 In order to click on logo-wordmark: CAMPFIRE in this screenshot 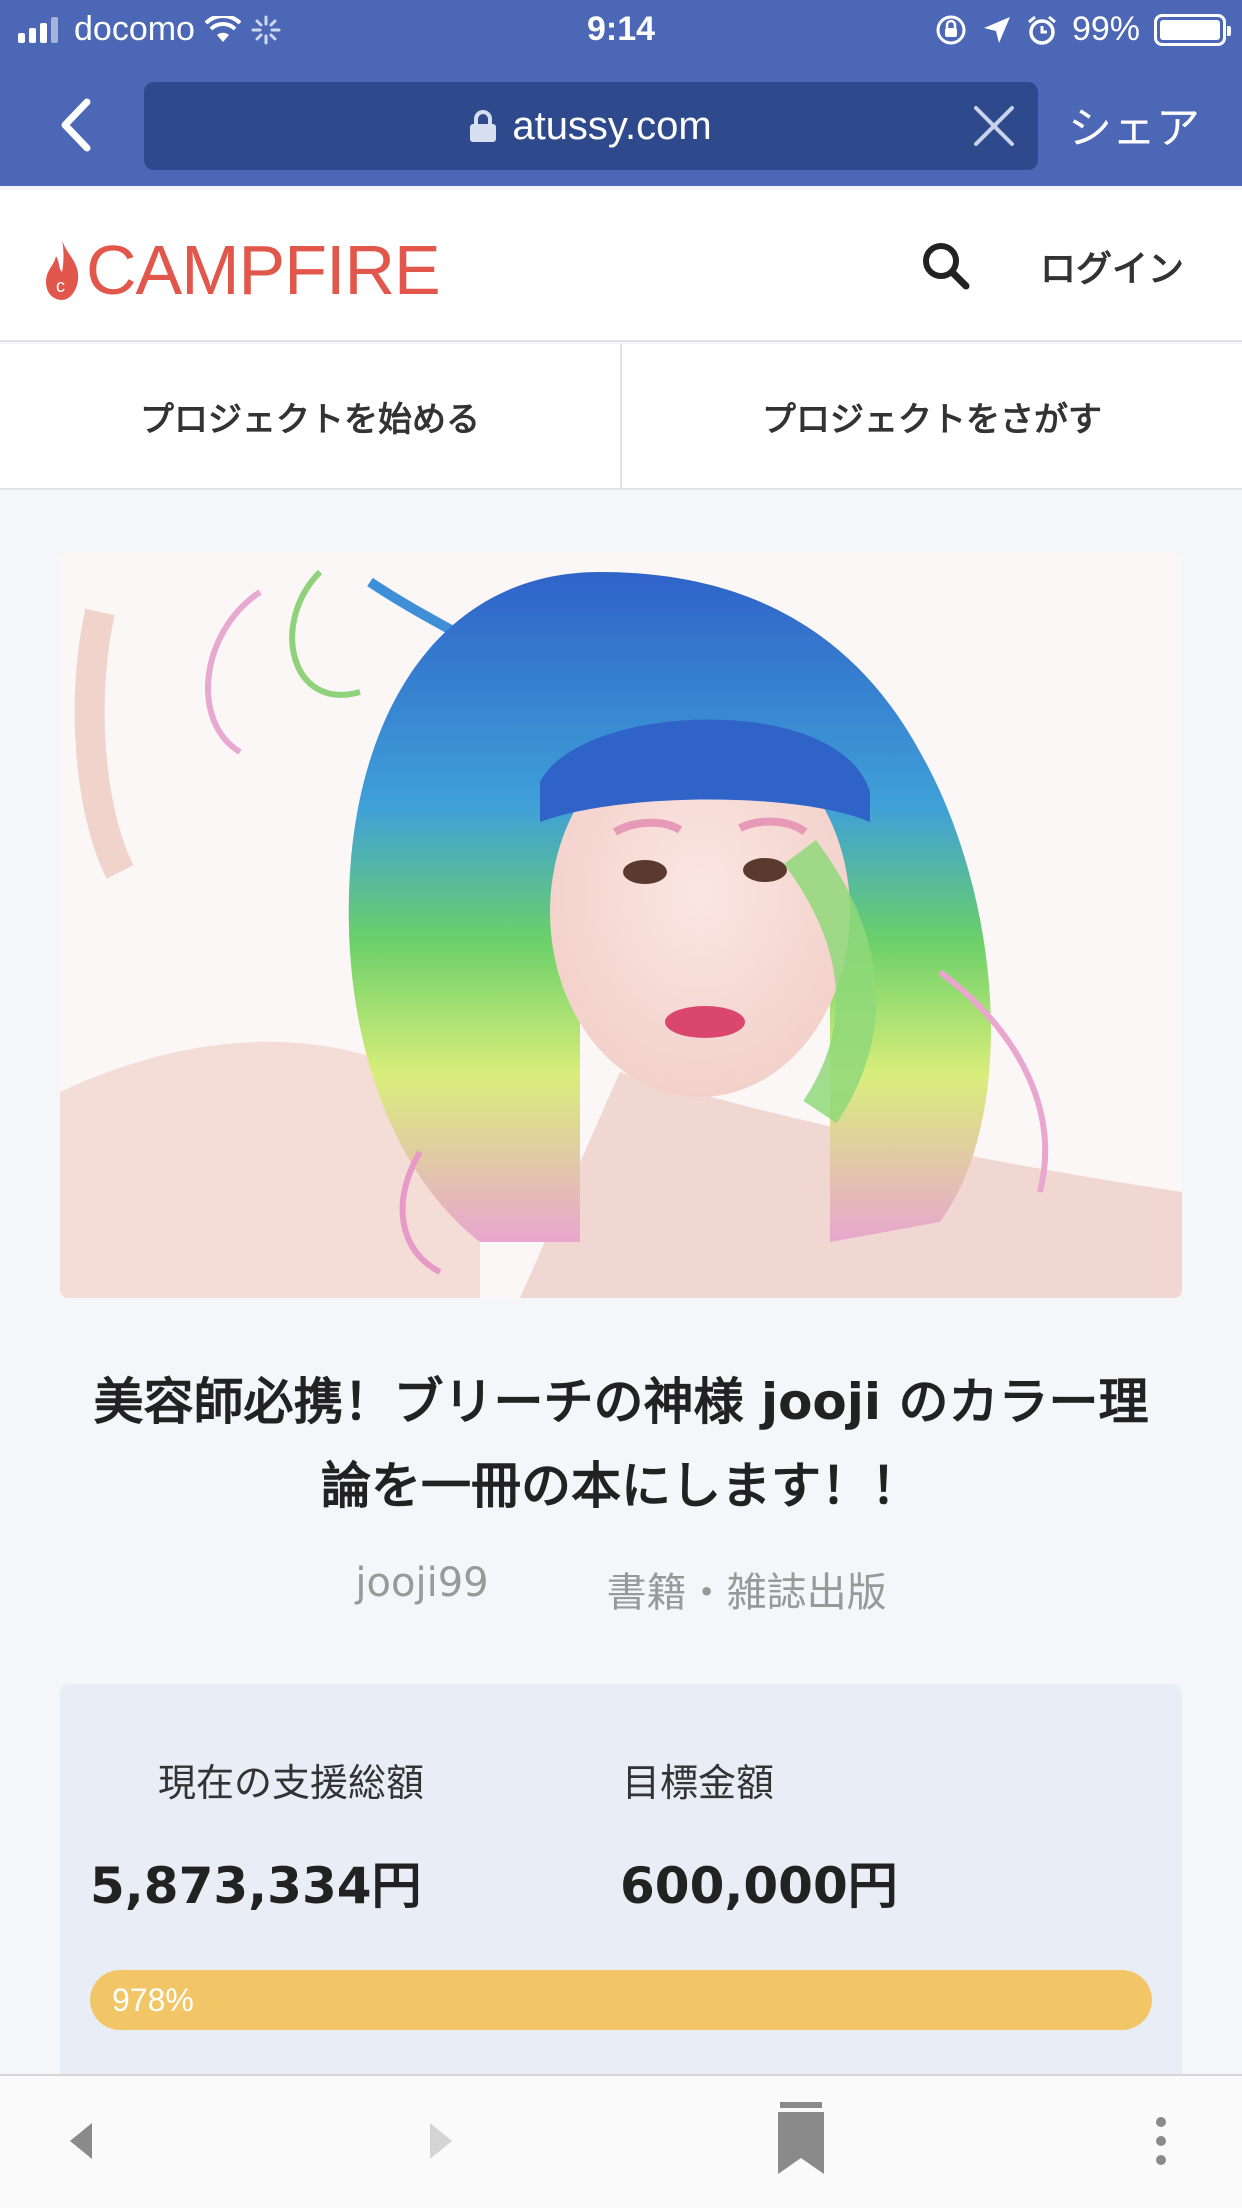, I will do `click(263, 270)`.